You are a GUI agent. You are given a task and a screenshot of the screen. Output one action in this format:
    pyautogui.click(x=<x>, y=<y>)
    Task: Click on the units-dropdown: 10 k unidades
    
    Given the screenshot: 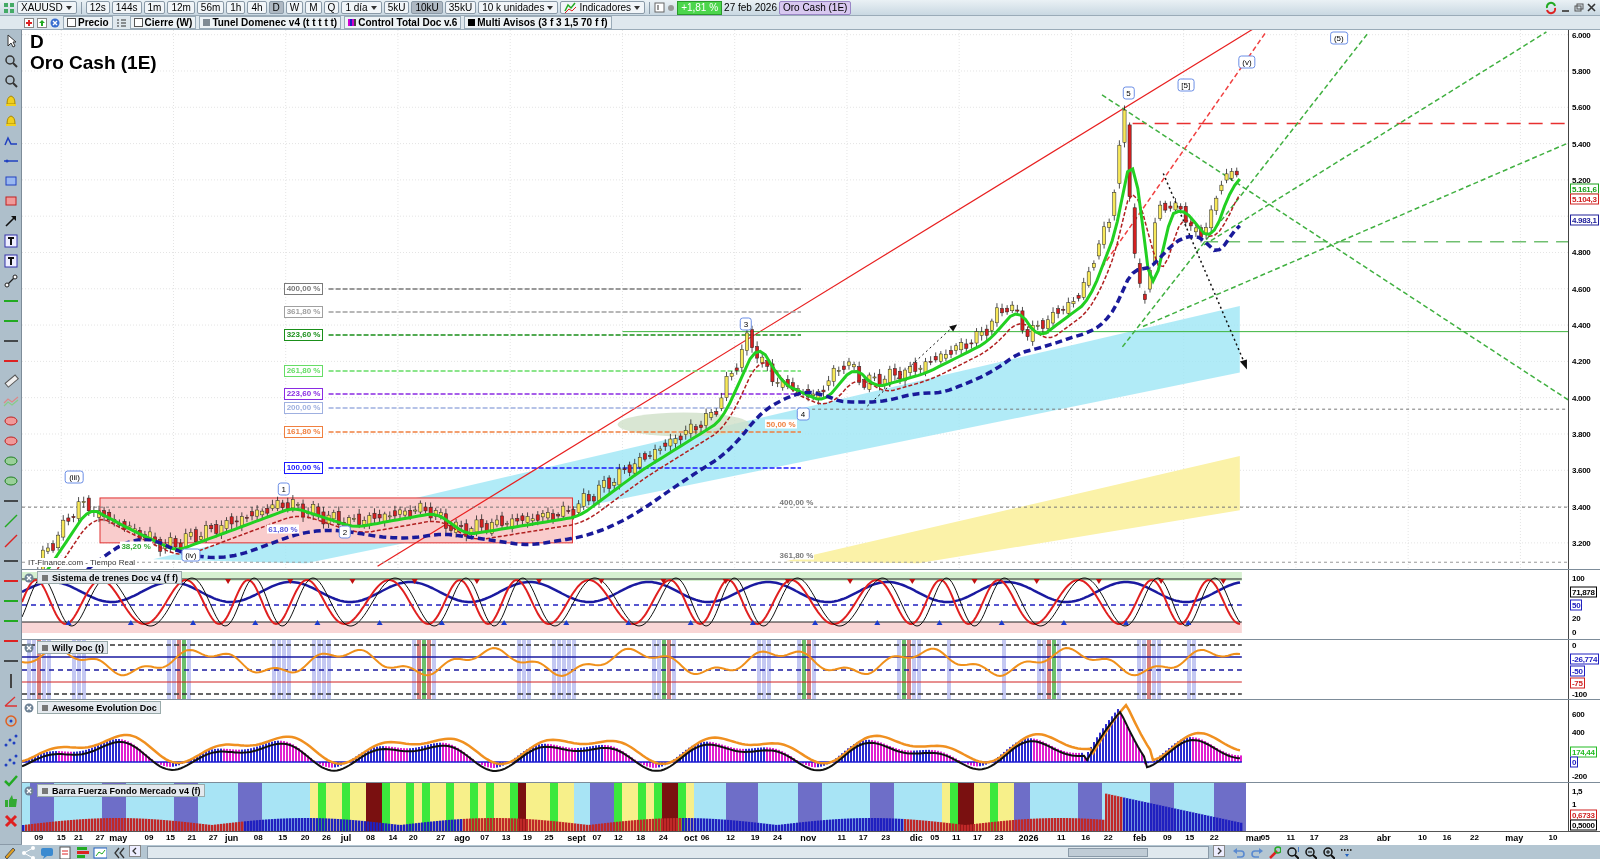 What is the action you would take?
    pyautogui.click(x=518, y=7)
    